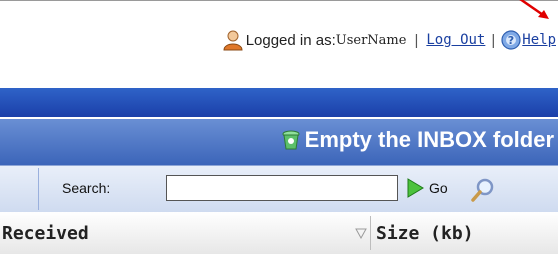  I want to click on column-size-label: Size (kb), so click(425, 233).